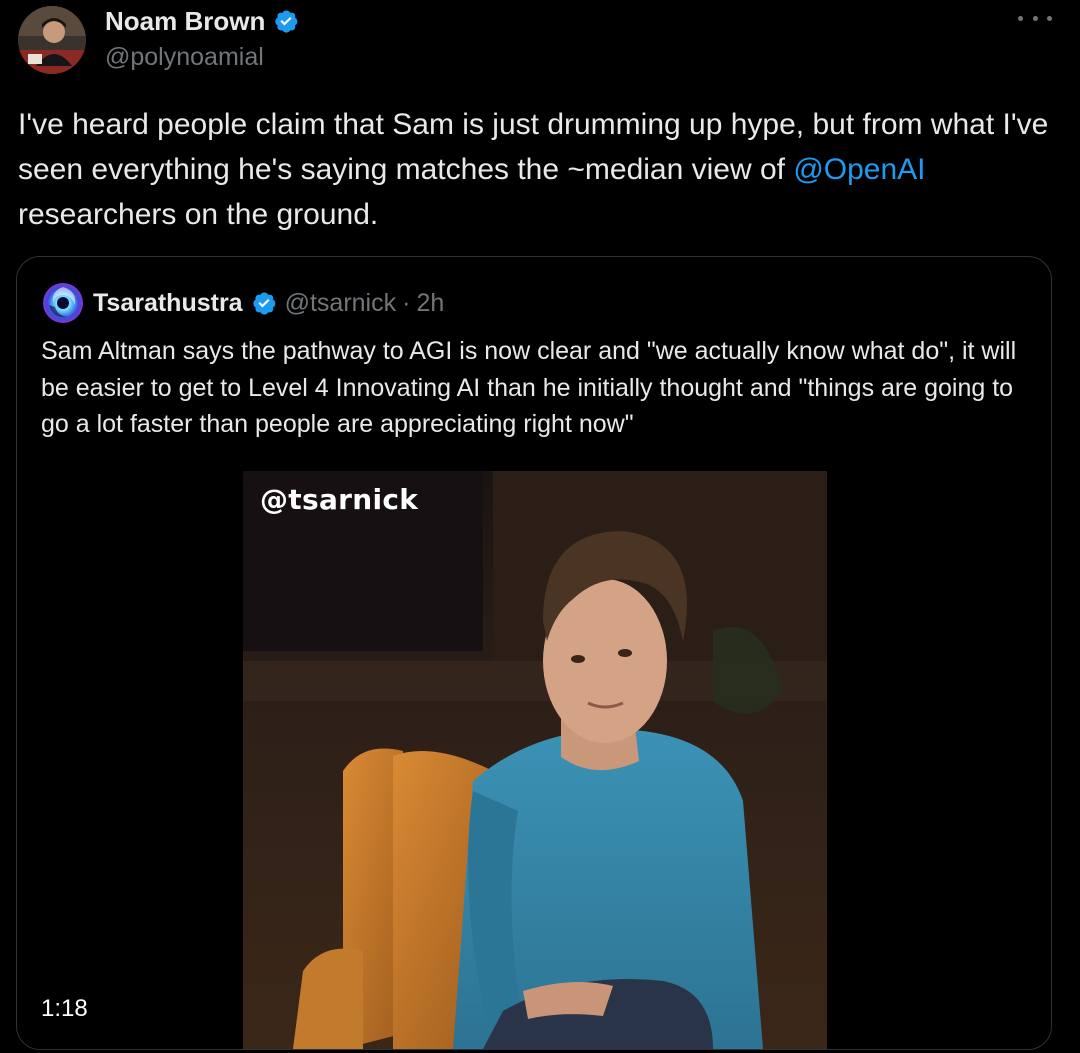  I want to click on author-handle: @polynoamial, so click(184, 57).